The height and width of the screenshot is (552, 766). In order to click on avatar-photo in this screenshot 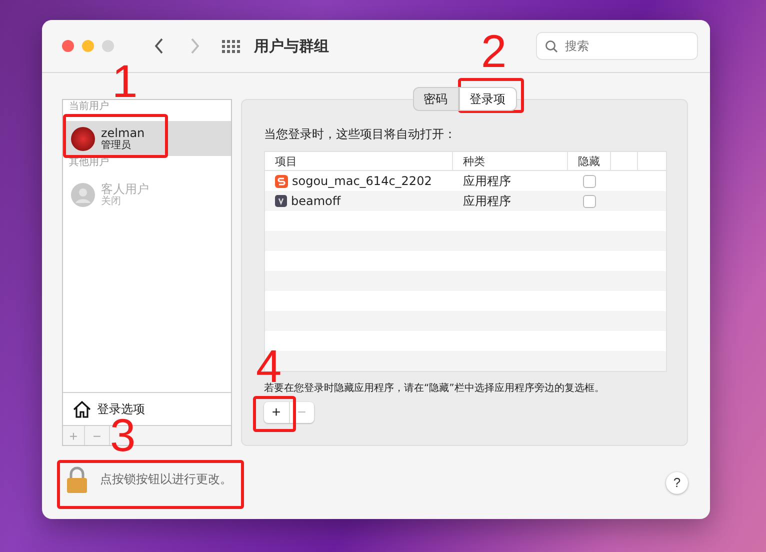, I will do `click(83, 138)`.